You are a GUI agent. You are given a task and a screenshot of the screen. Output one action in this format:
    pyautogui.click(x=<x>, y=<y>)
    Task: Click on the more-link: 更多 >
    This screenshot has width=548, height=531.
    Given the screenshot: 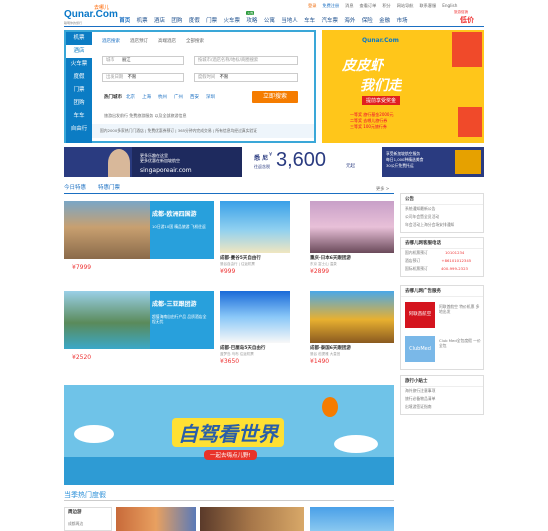 What is the action you would take?
    pyautogui.click(x=382, y=189)
    